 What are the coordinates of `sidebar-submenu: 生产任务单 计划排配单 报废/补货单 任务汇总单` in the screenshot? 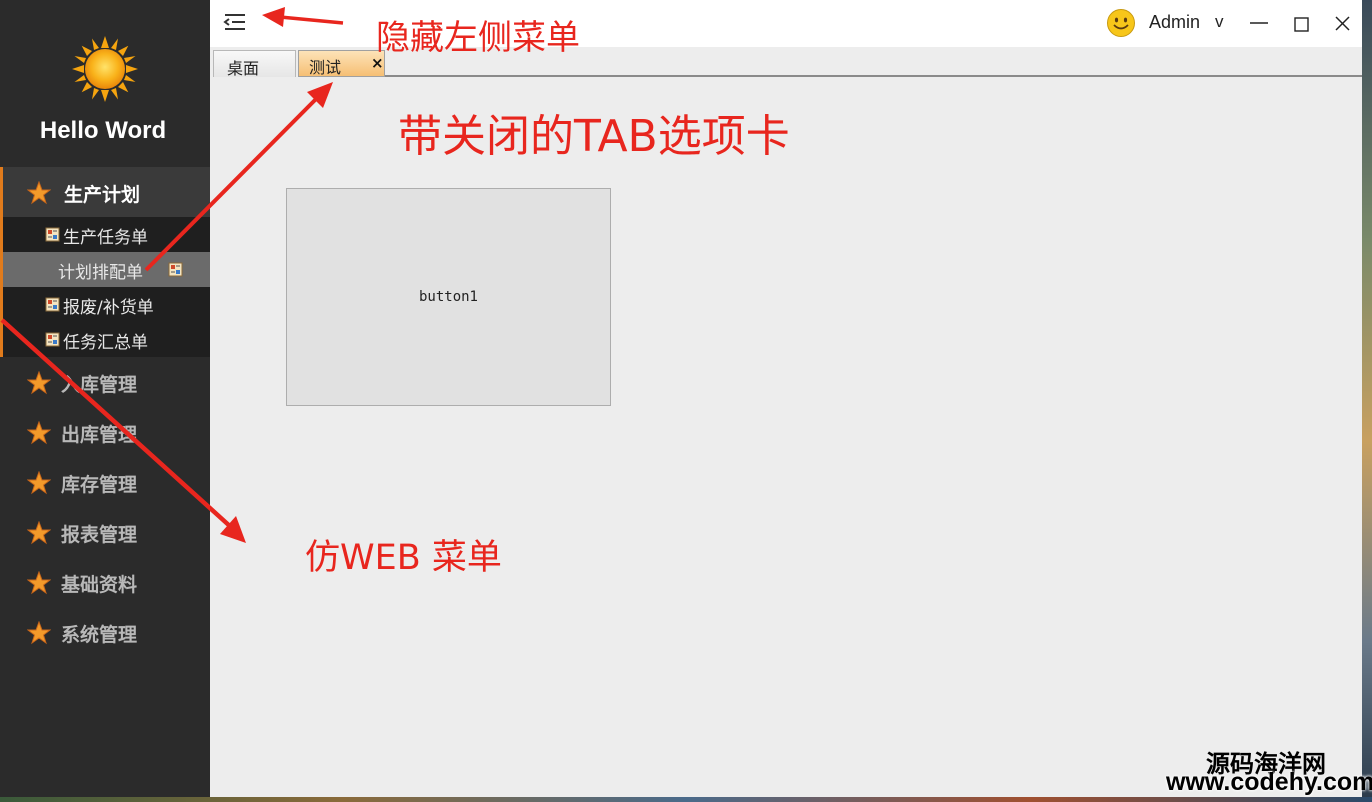 It's located at (105, 287).